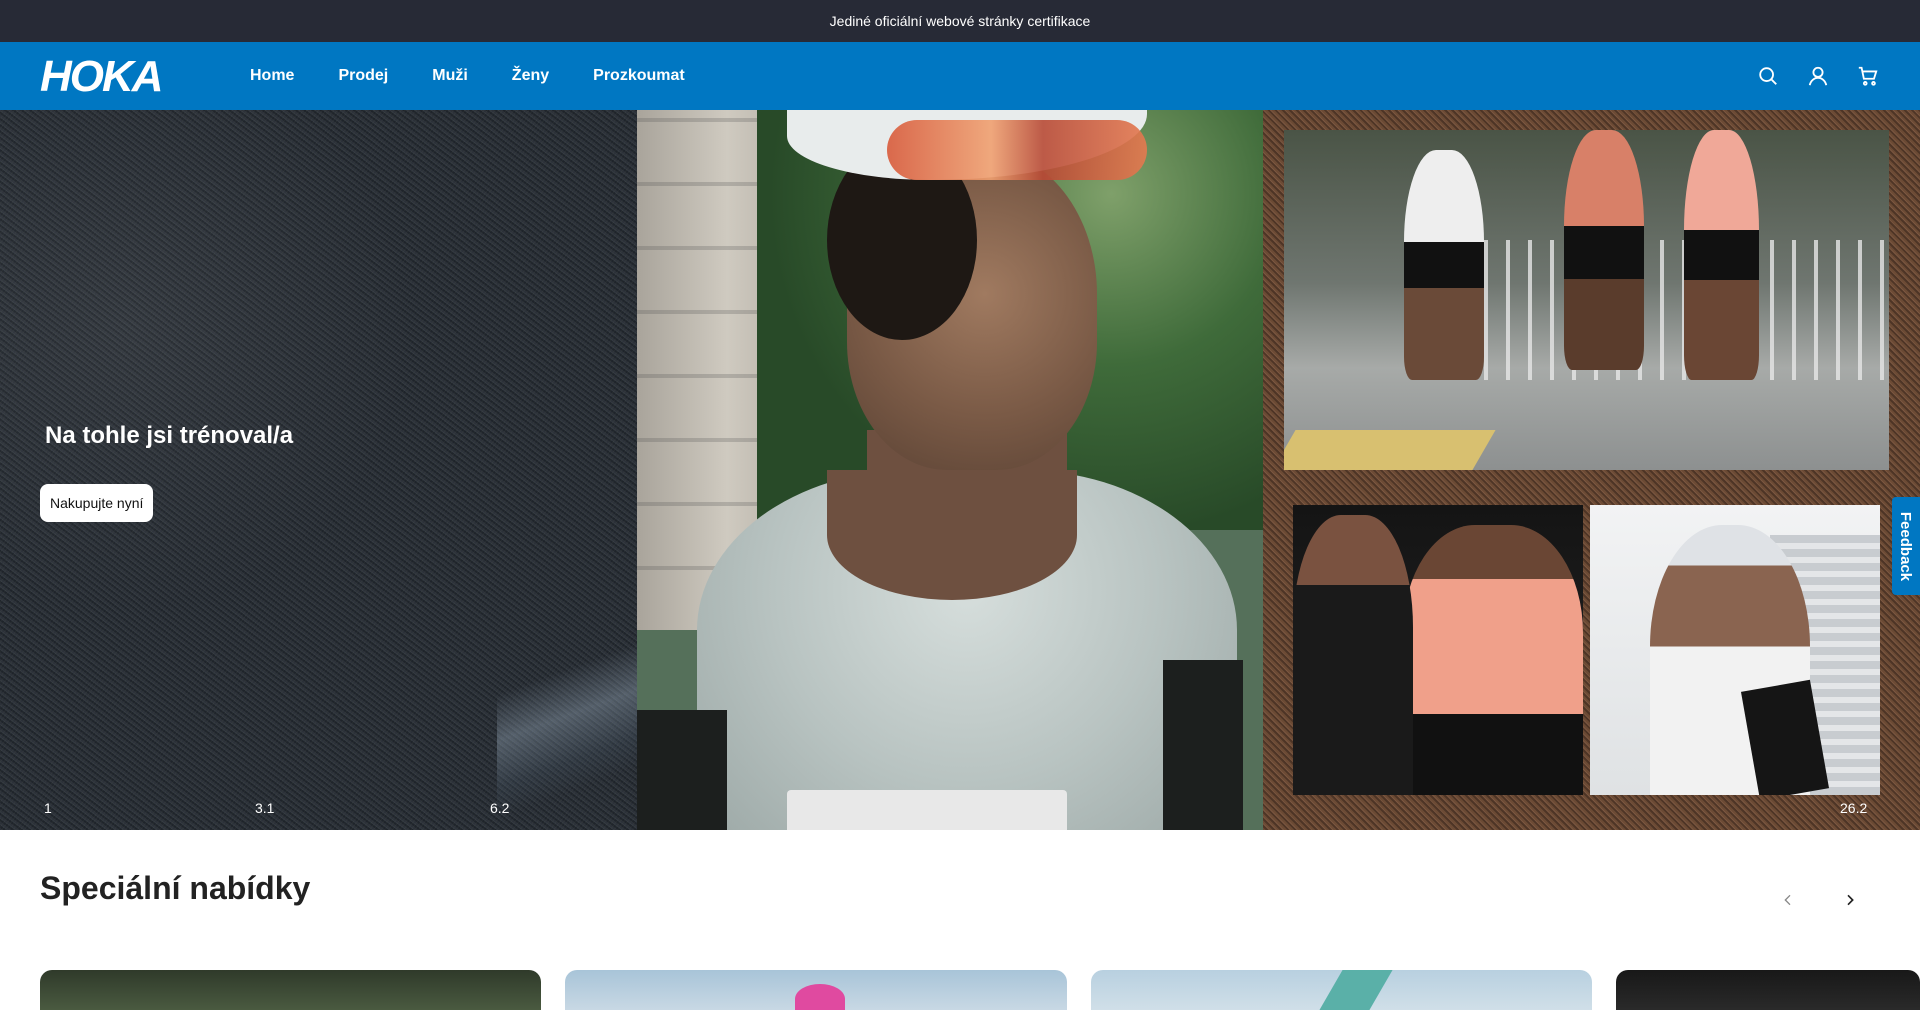 The image size is (1920, 1010). I want to click on nav-muzi: Muži, so click(450, 76).